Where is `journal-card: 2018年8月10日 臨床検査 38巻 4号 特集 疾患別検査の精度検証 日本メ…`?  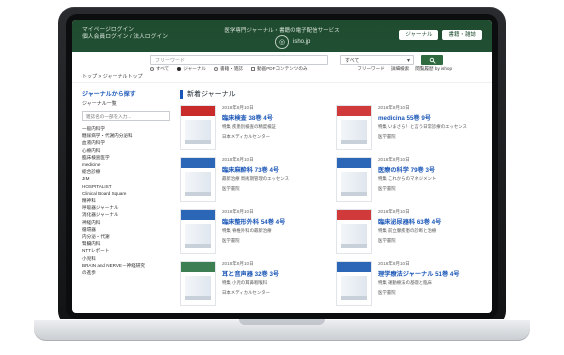 journal-card: 2018年8月10日 臨床検査 38巻 4号 特集 疾患別検査の精度検証 日本メ… is located at coordinates (253, 127).